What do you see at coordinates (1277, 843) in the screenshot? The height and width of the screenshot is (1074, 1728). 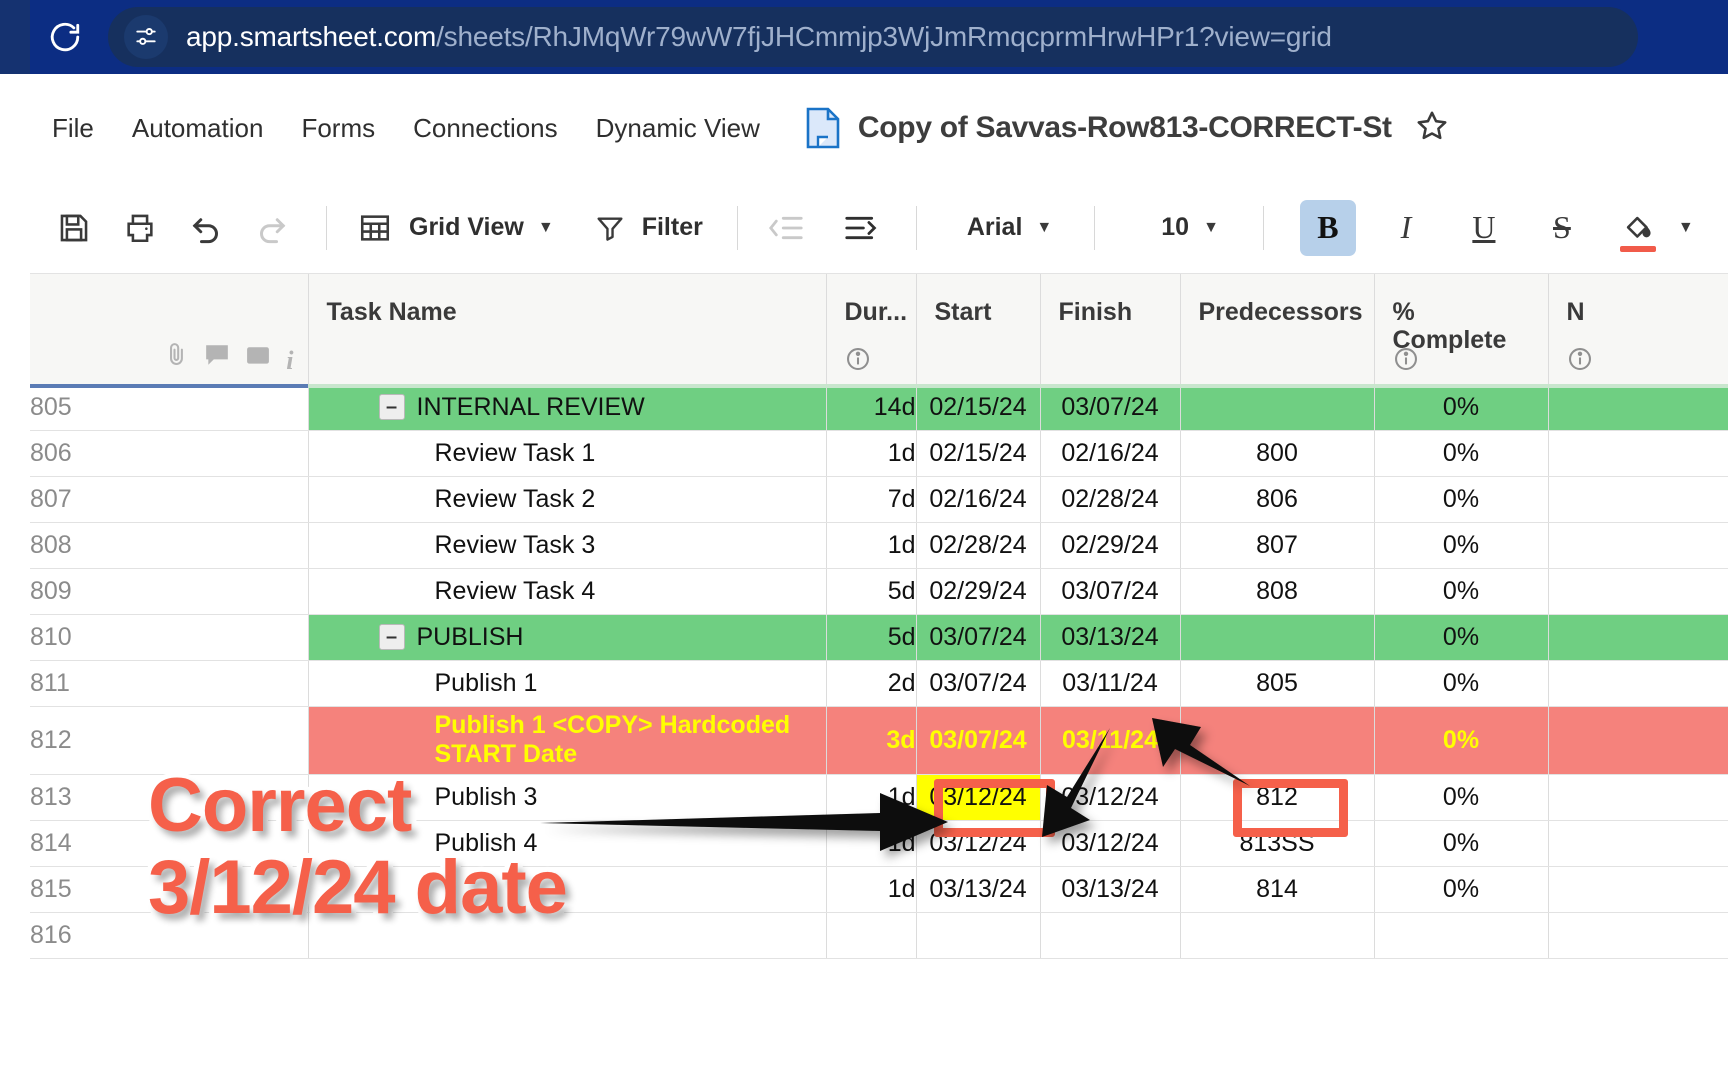 I see `predecessors-cell: 813SS` at bounding box center [1277, 843].